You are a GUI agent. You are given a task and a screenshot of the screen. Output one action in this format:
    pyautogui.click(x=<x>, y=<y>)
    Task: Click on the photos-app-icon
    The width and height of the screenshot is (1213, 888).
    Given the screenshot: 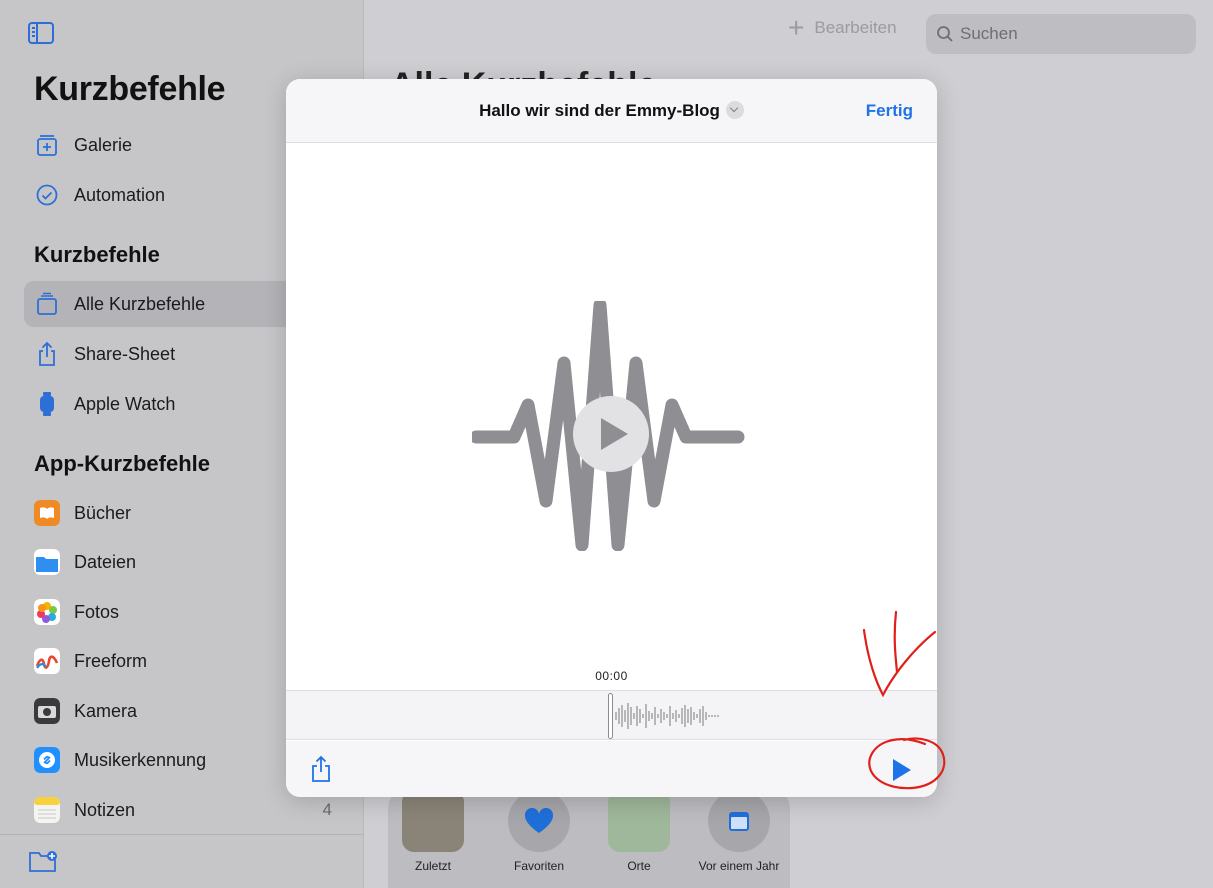 What is the action you would take?
    pyautogui.click(x=47, y=612)
    